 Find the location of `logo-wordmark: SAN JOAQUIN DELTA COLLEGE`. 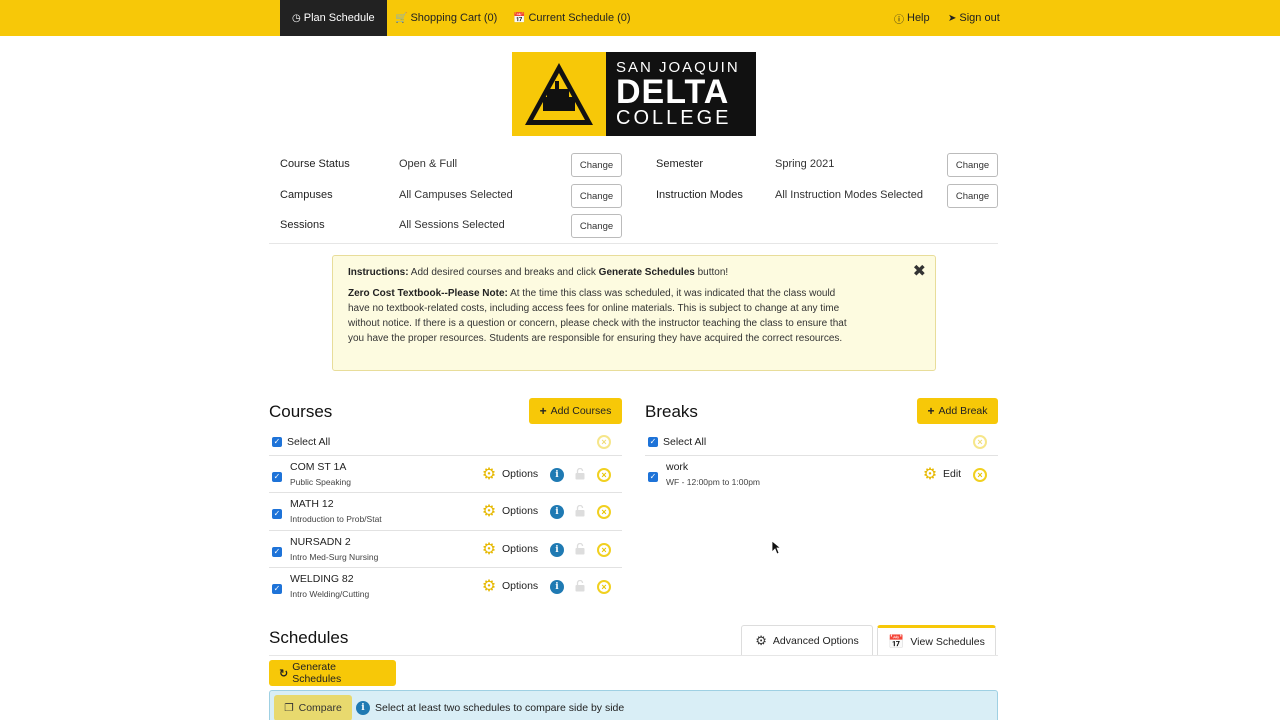

logo-wordmark: SAN JOAQUIN DELTA COLLEGE is located at coordinates (681, 94).